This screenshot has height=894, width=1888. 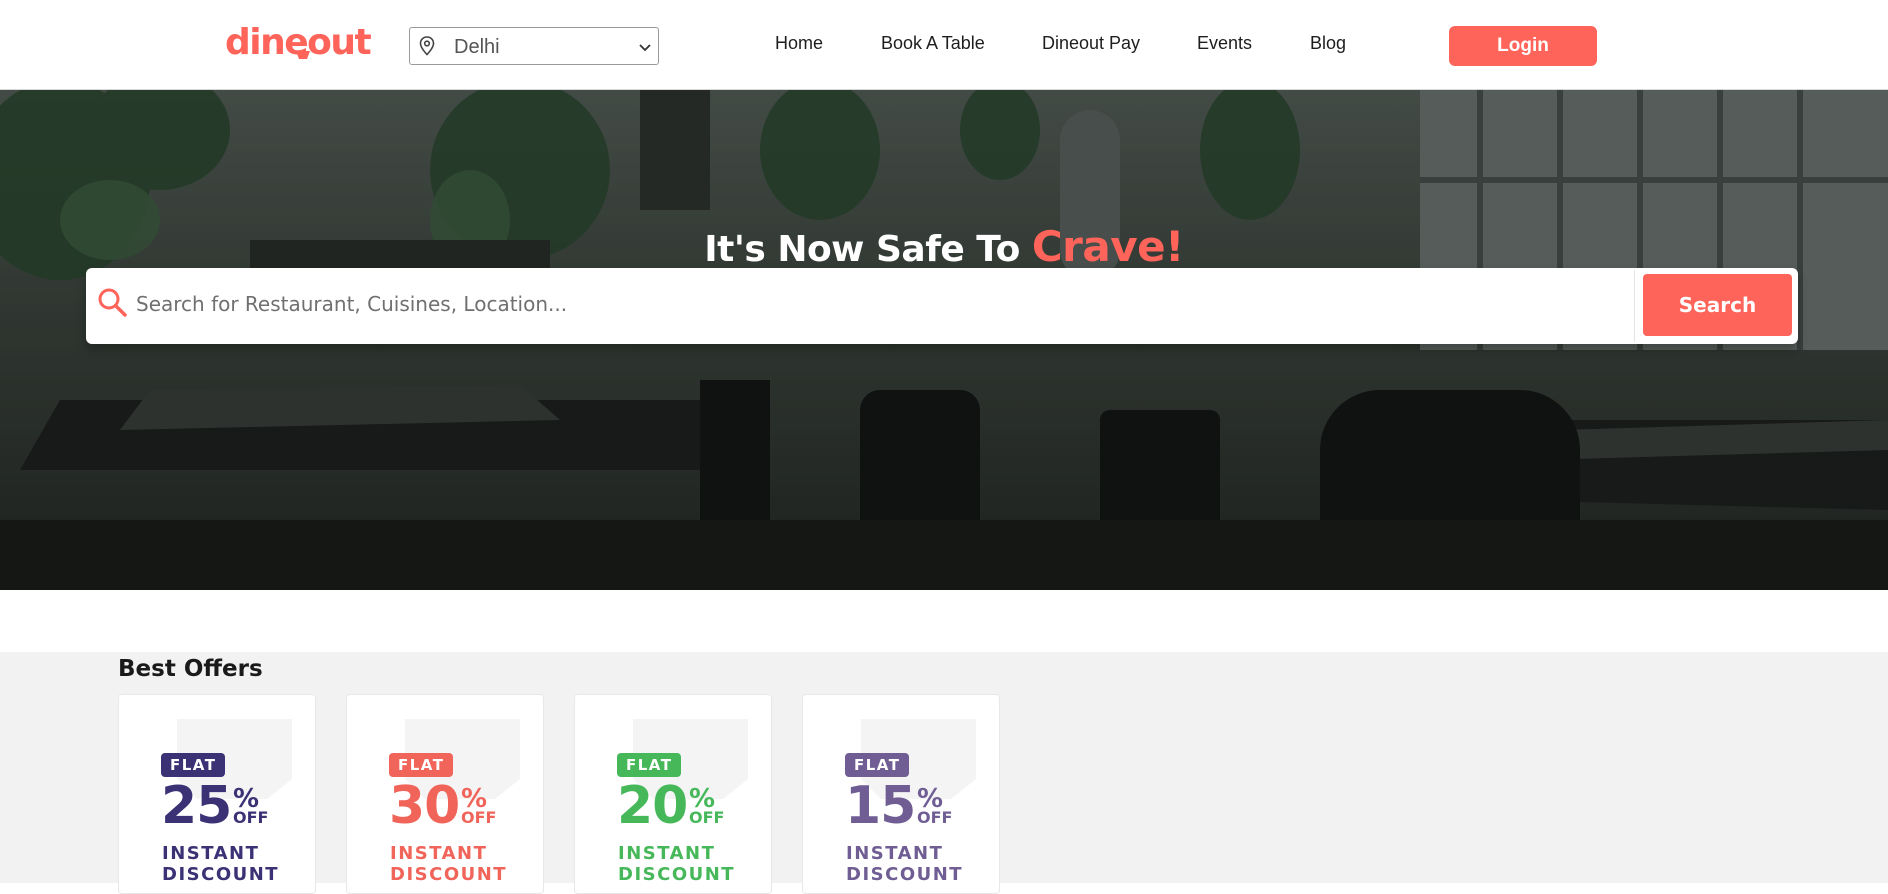 I want to click on discount-percent: 25, so click(x=196, y=806).